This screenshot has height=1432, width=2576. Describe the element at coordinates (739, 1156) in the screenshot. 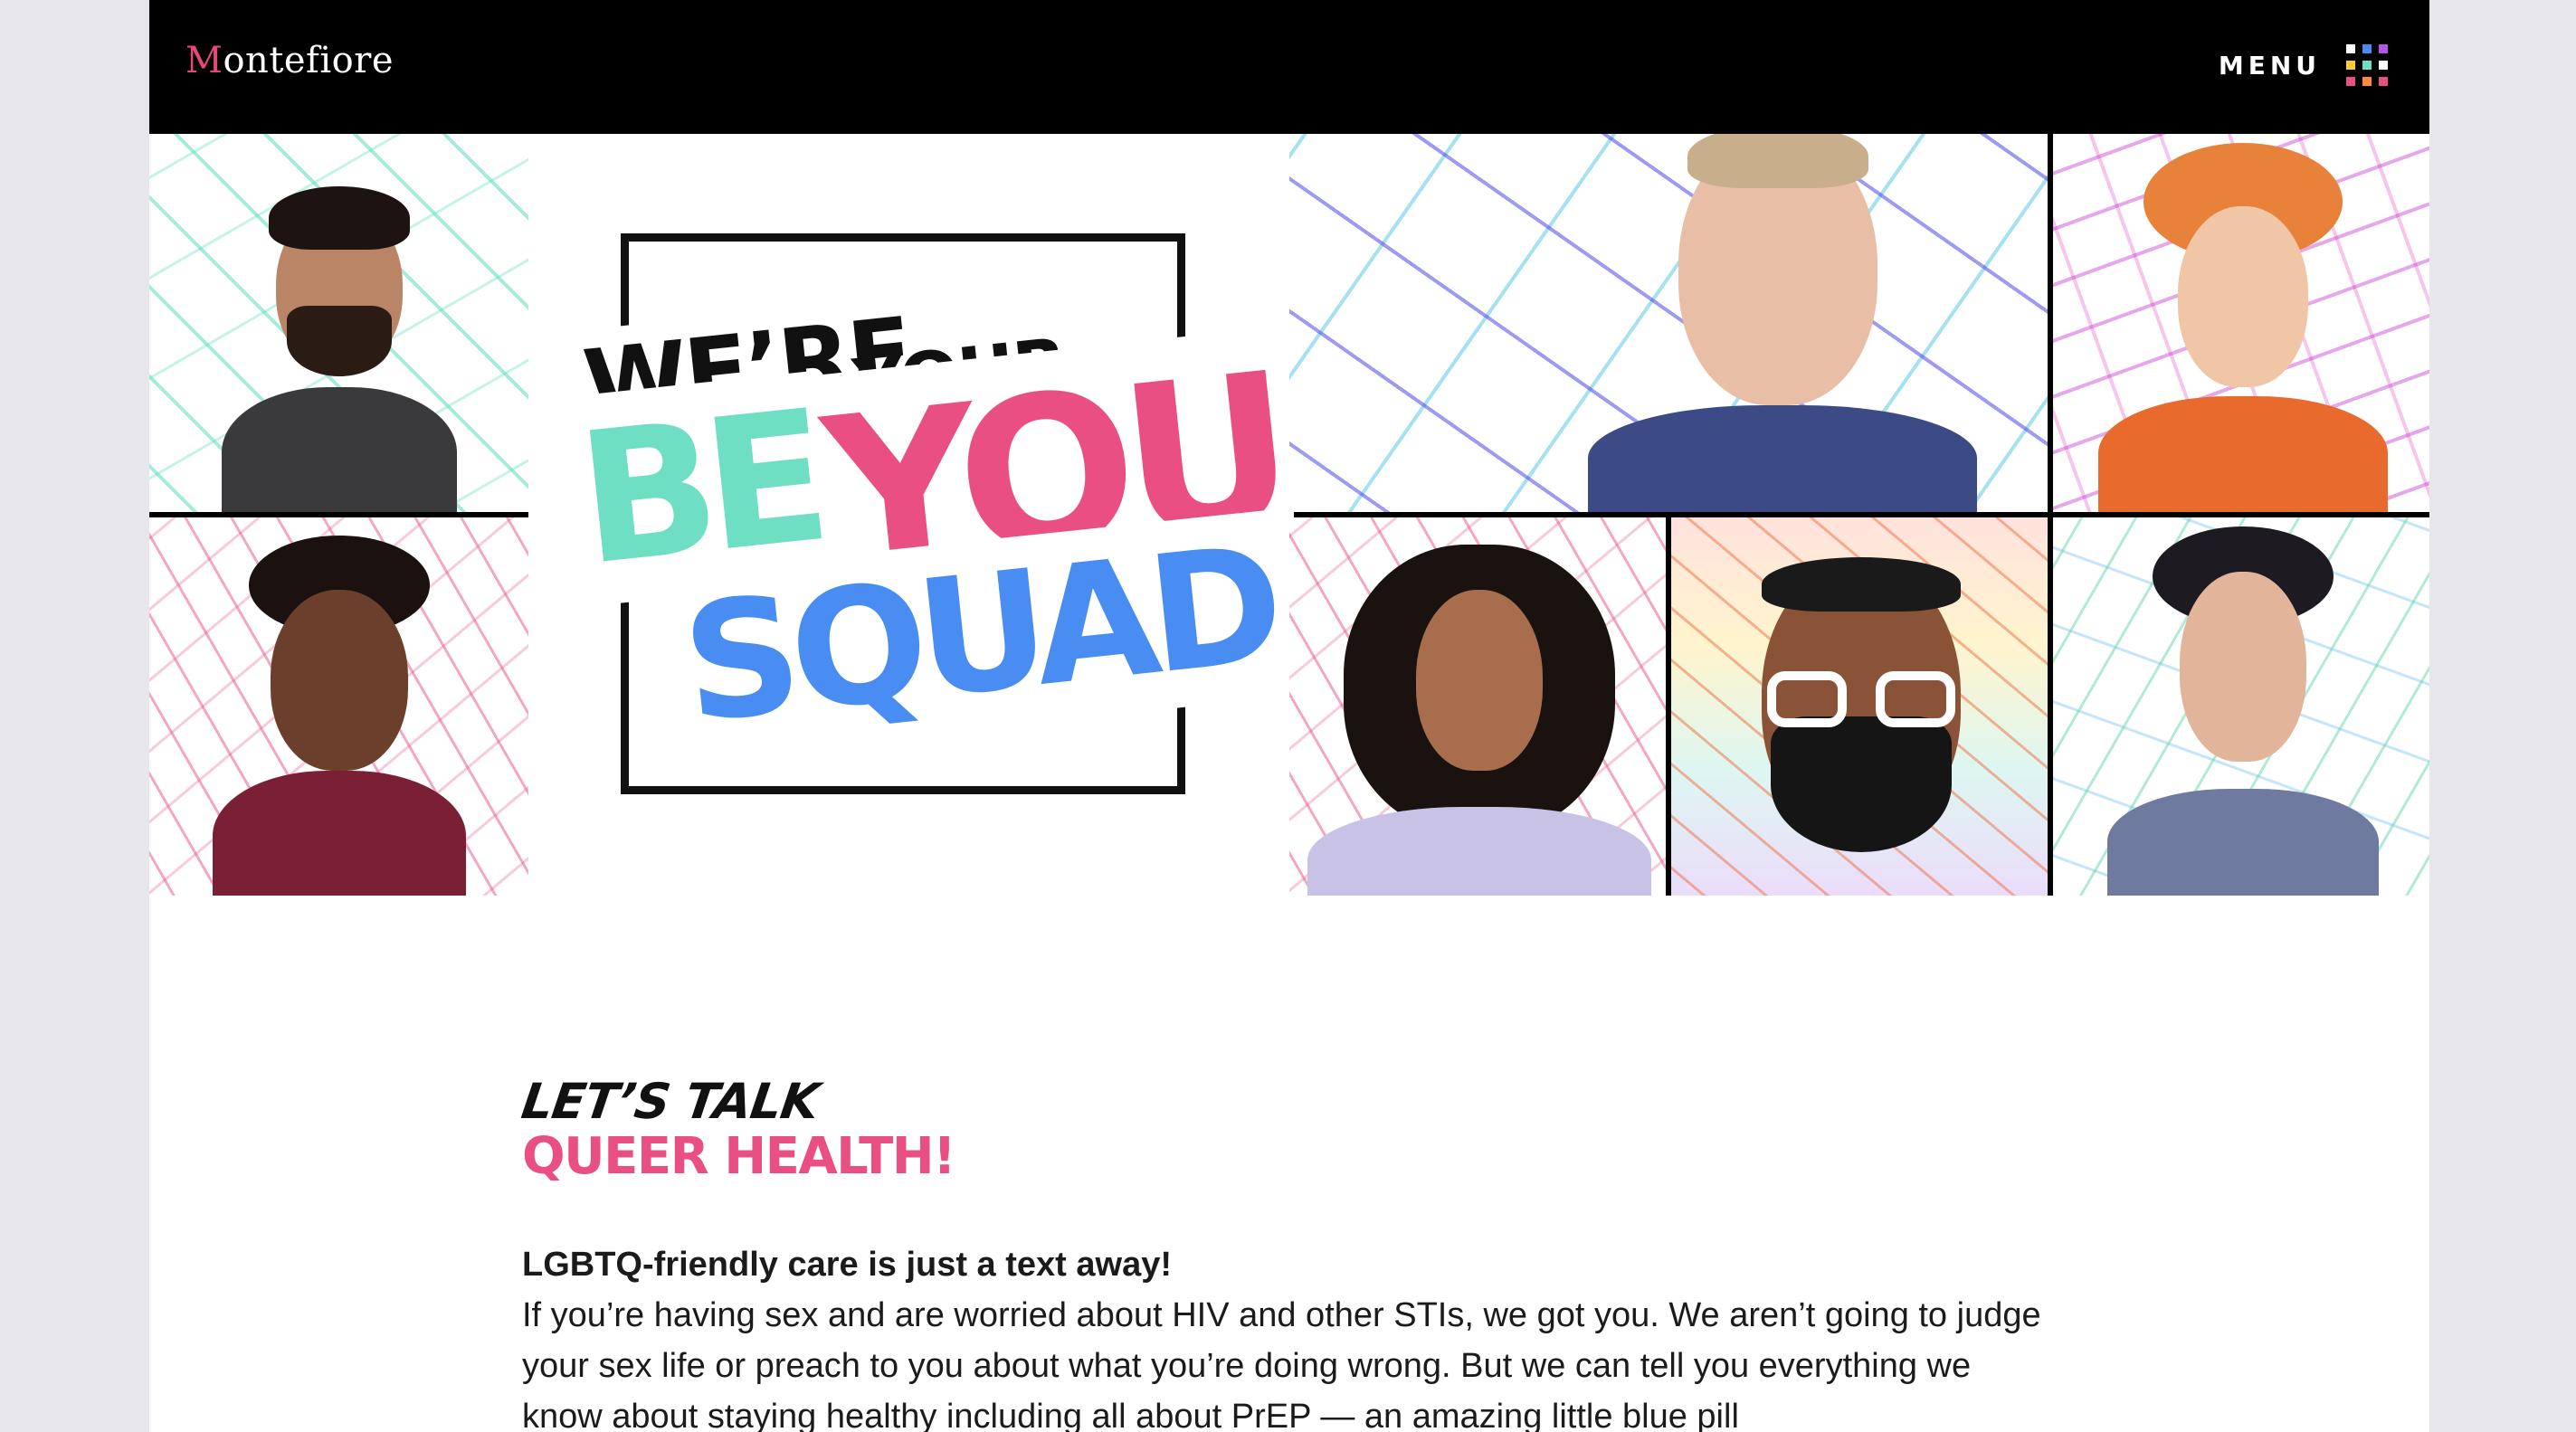

I see `section-headline: QUEER HEALTH!` at that location.